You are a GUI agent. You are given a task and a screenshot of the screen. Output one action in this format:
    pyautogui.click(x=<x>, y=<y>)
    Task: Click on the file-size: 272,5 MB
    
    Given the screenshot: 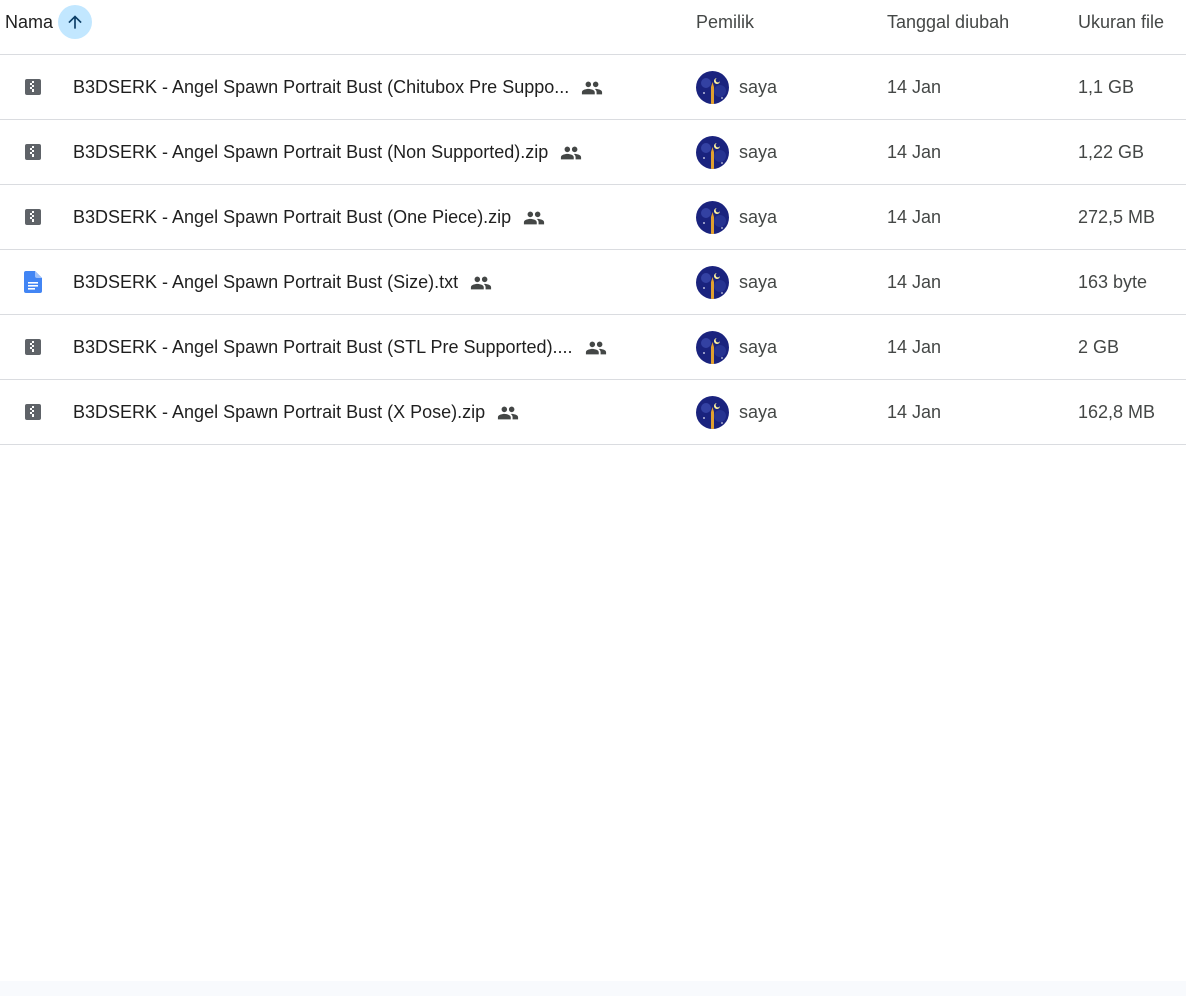 What is the action you would take?
    pyautogui.click(x=1117, y=217)
    